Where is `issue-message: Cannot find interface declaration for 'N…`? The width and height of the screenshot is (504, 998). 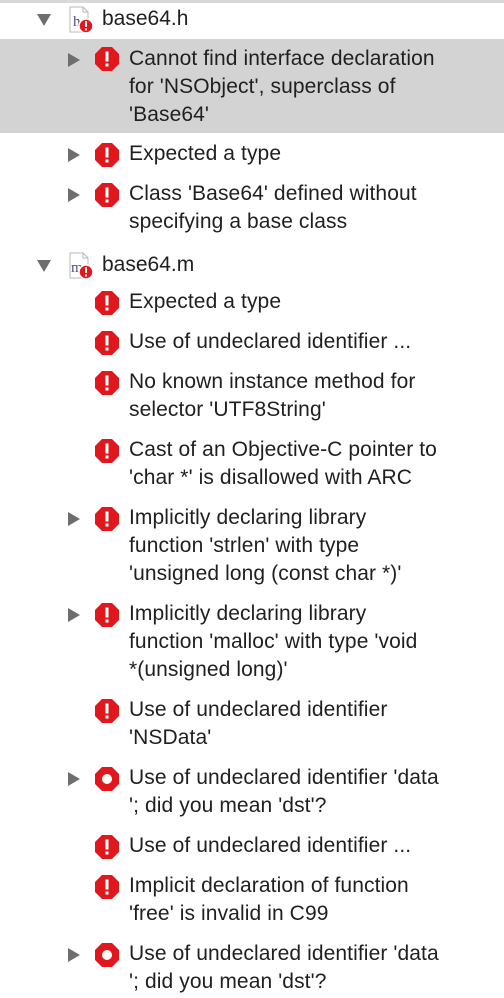
issue-message: Cannot find interface declaration for 'N… is located at coordinates (282, 86).